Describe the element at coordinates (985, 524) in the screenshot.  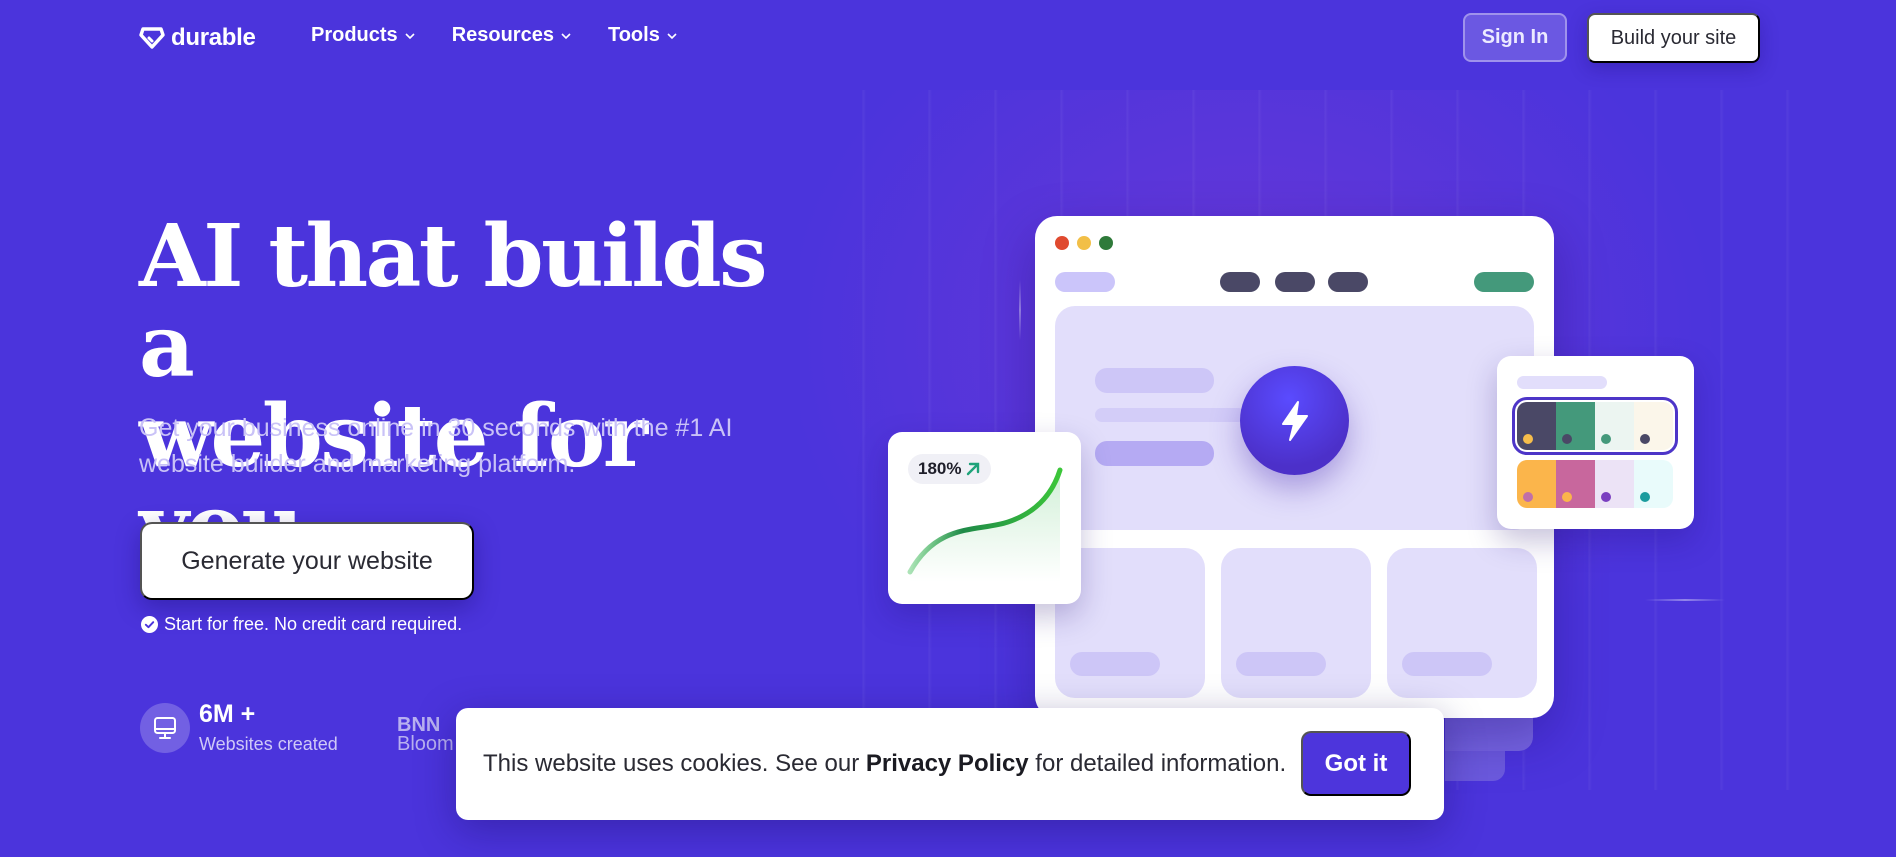
I see `growth-curve-chart` at that location.